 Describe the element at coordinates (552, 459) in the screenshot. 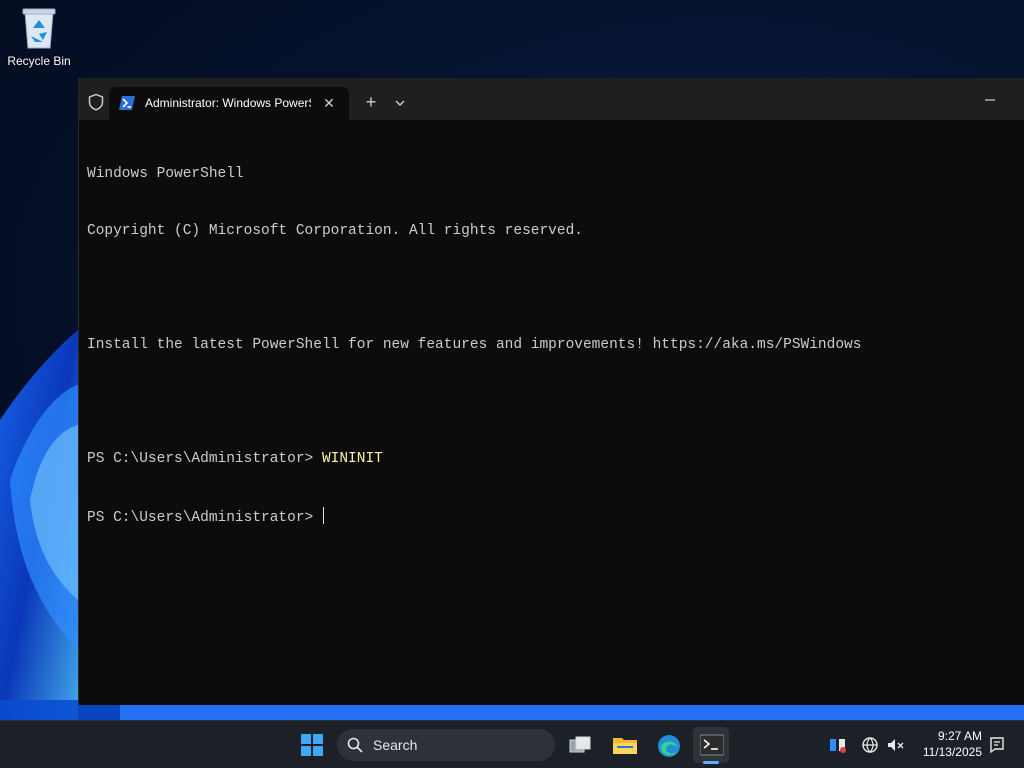

I see `prompt-line-1: PS C:\Users\Administrator> WININIT` at that location.